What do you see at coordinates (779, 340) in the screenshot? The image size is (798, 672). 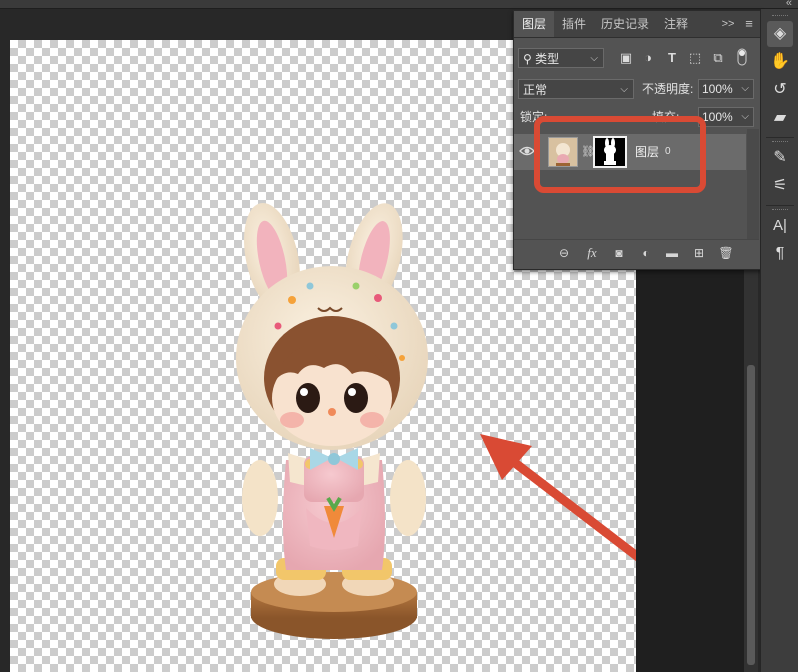 I see `right-panel-strip: ◈ ✋ ↺ ▰ ✎ ⚟ A| ¶` at bounding box center [779, 340].